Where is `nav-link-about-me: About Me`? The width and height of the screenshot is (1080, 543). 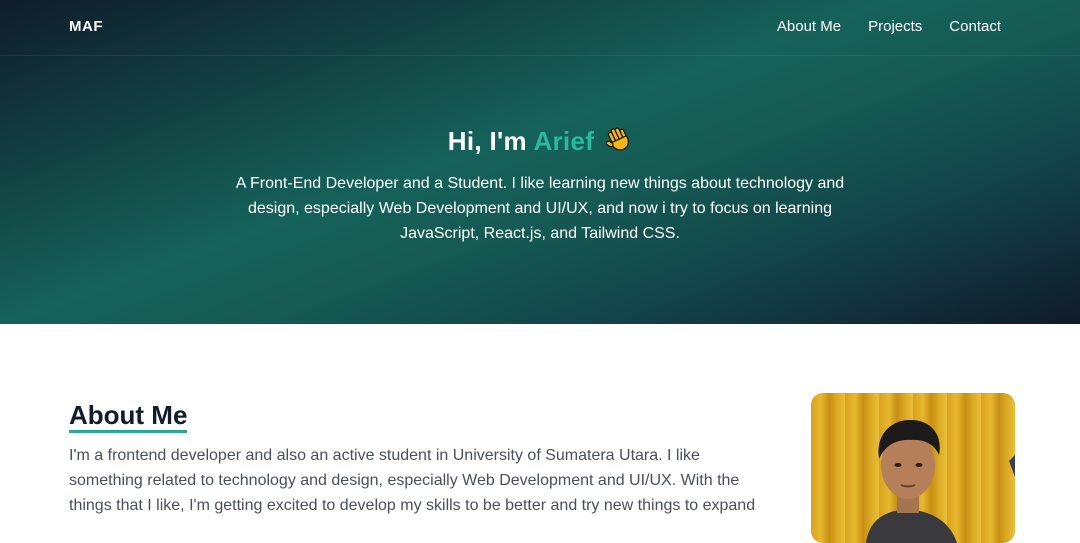
nav-link-about-me: About Me is located at coordinates (809, 26).